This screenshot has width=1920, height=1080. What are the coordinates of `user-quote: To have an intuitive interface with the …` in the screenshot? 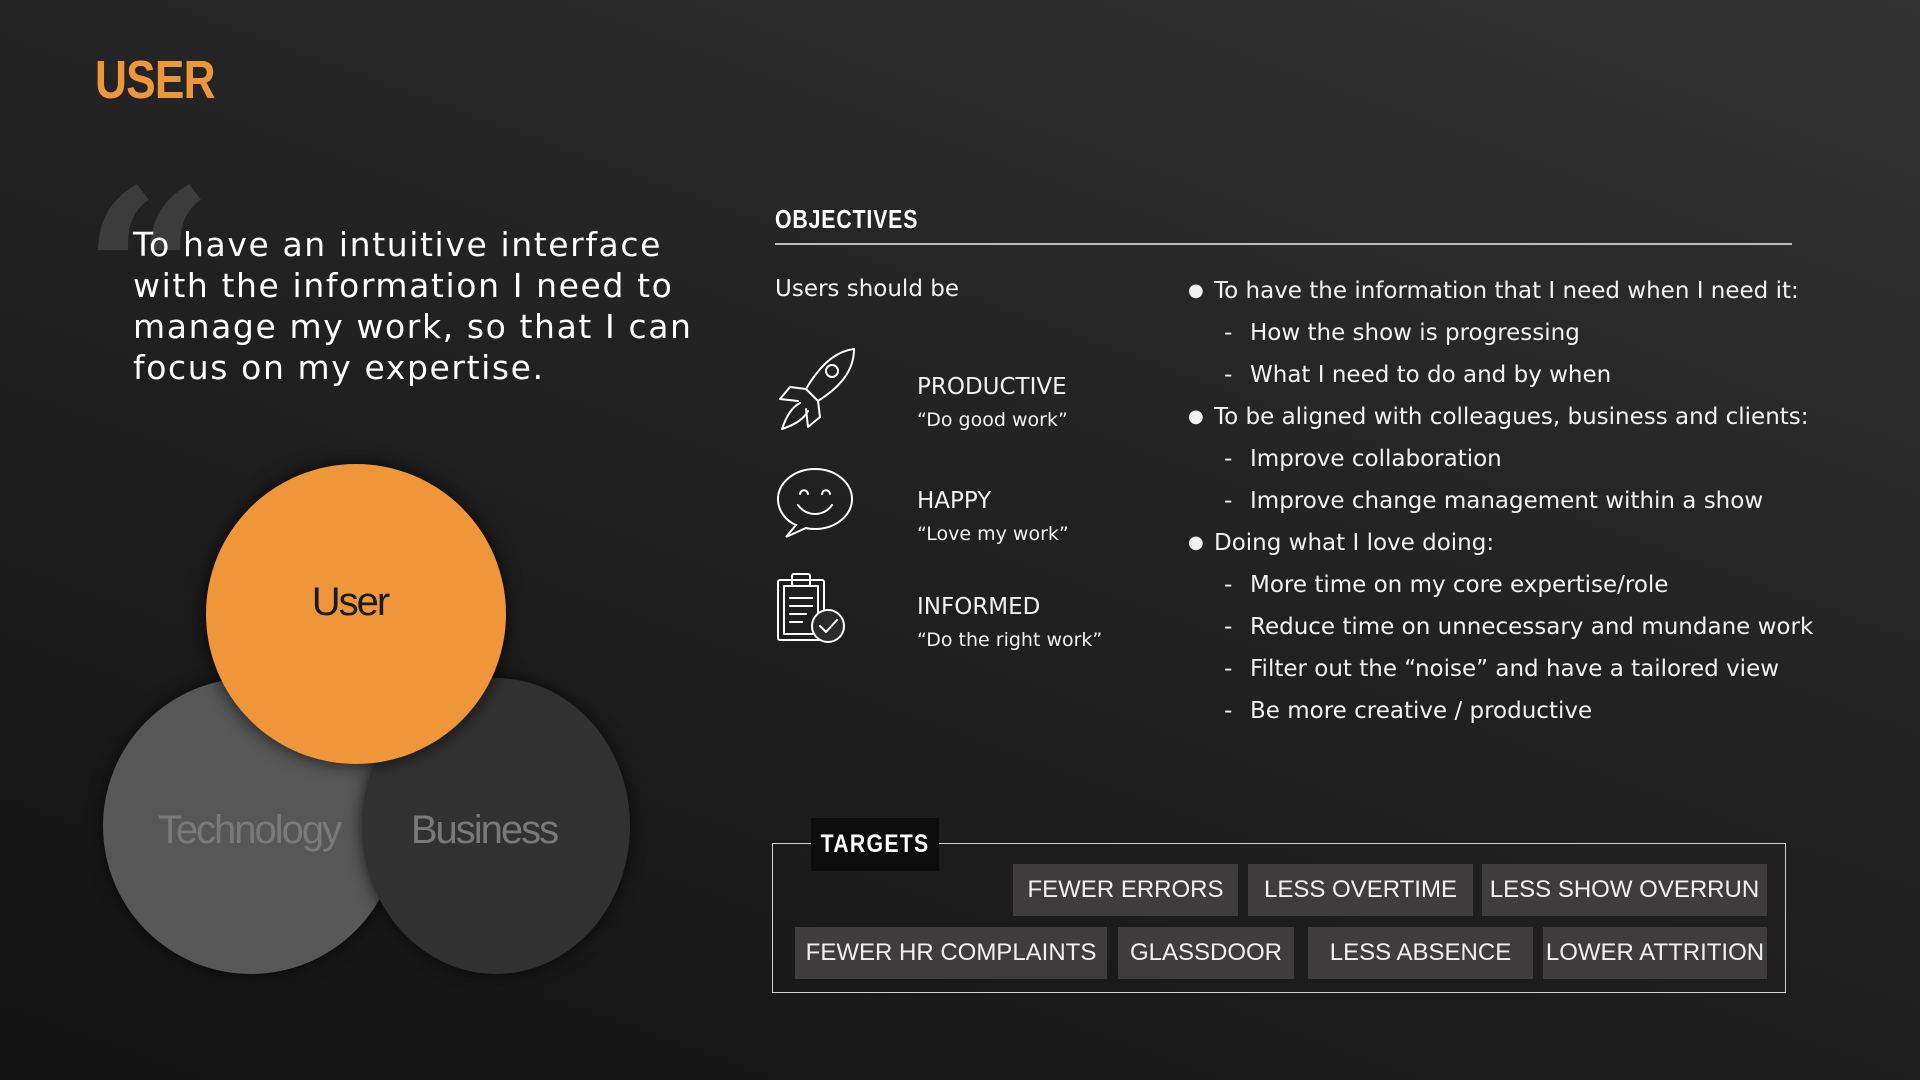 It's located at (413, 306).